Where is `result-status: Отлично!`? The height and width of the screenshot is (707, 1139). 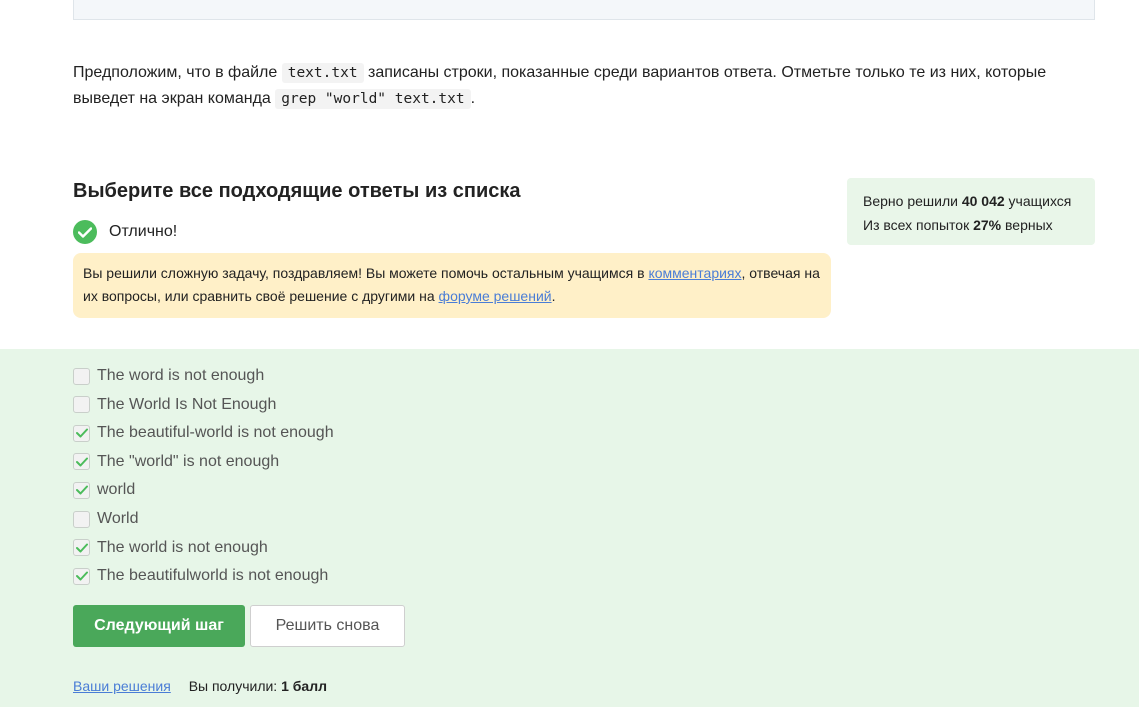
result-status: Отлично! is located at coordinates (125, 232).